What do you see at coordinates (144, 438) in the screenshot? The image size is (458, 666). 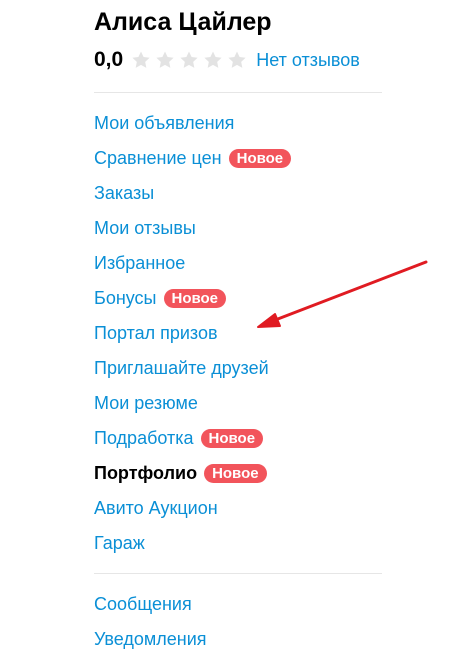 I see `menu-link: Подработка` at bounding box center [144, 438].